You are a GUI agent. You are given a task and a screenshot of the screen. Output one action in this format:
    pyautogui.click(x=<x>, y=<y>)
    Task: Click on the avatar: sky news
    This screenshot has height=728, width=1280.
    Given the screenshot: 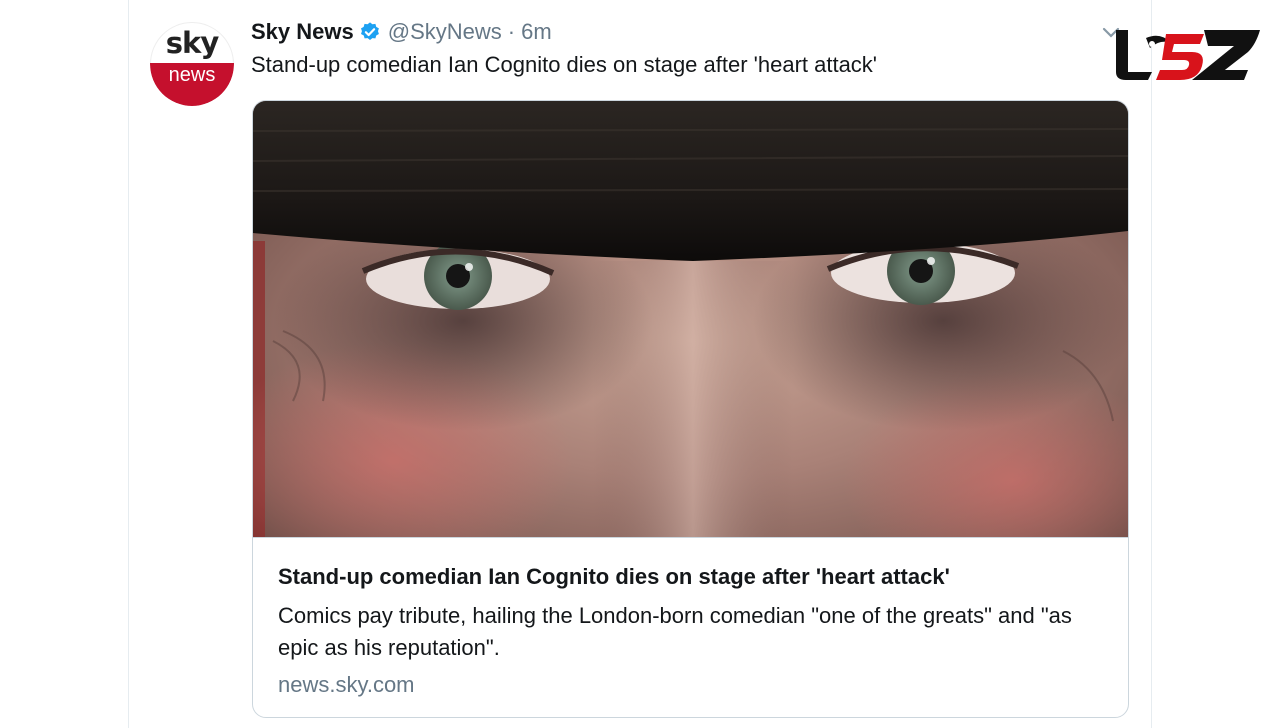 What is the action you would take?
    pyautogui.click(x=192, y=64)
    